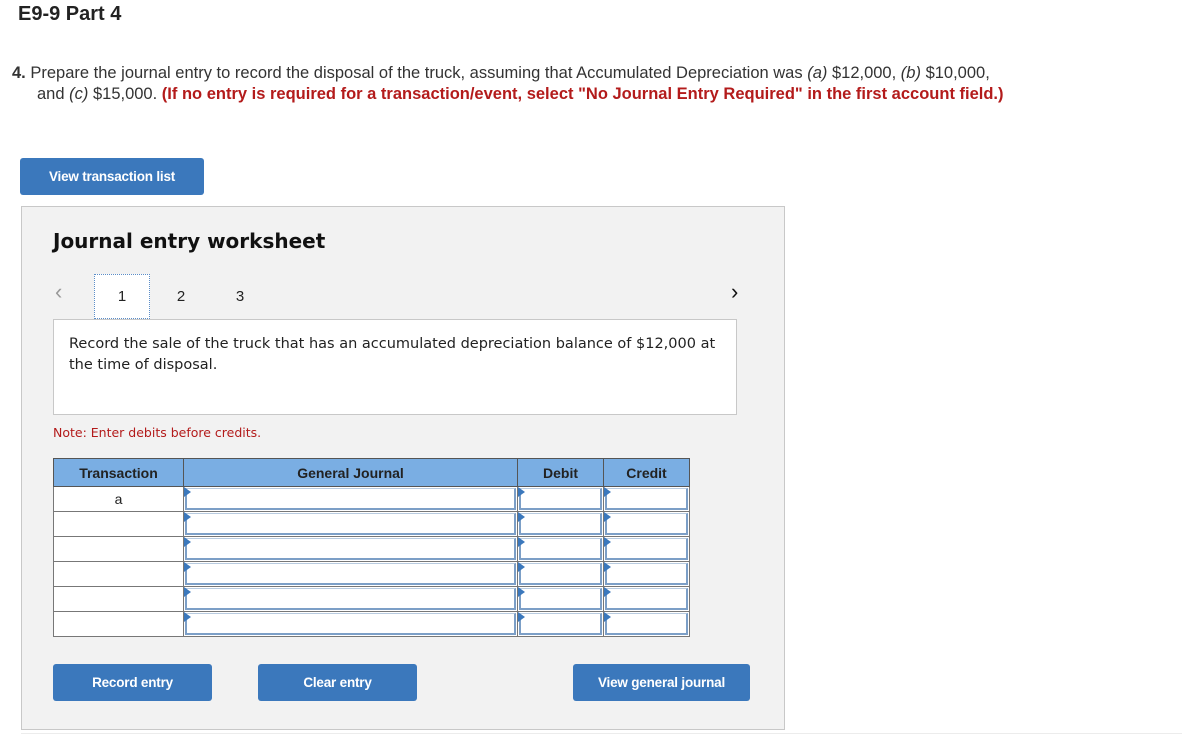  What do you see at coordinates (118, 499) in the screenshot?
I see `transaction-cell: a` at bounding box center [118, 499].